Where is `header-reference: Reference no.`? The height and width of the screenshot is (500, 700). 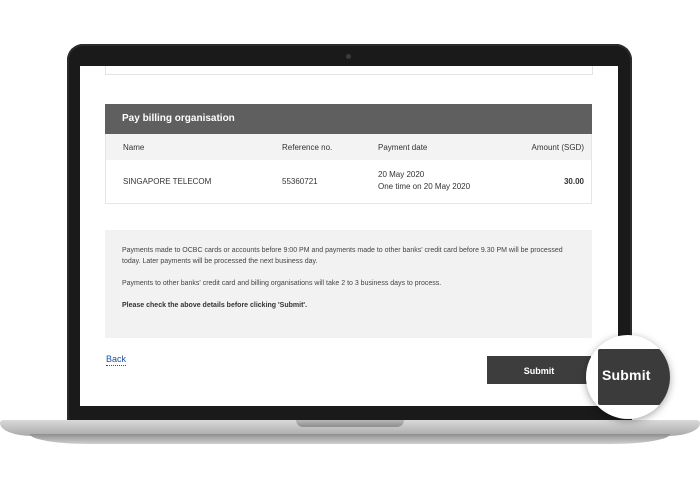 header-reference: Reference no. is located at coordinates (307, 147).